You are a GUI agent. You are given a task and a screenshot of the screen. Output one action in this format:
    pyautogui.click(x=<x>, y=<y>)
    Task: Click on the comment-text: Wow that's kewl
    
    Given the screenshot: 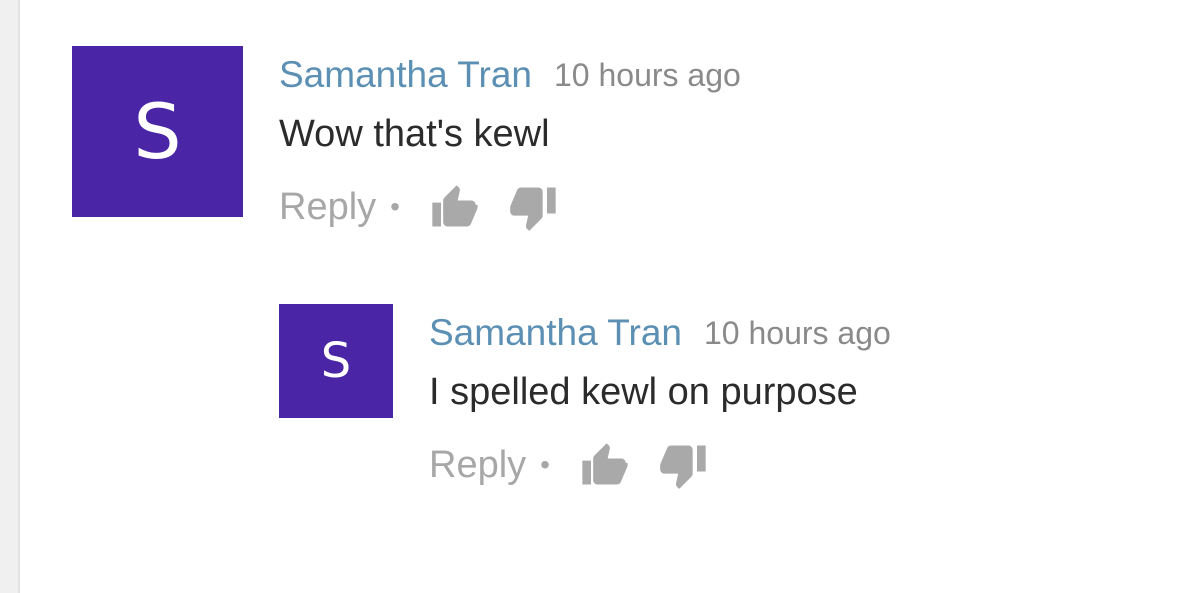 What is the action you would take?
    pyautogui.click(x=414, y=134)
    